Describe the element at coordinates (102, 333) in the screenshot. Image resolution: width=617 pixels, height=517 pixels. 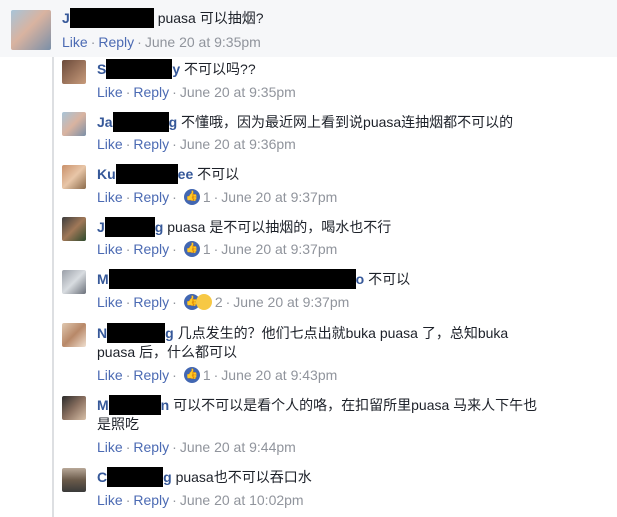
I see `commenter-name: N` at that location.